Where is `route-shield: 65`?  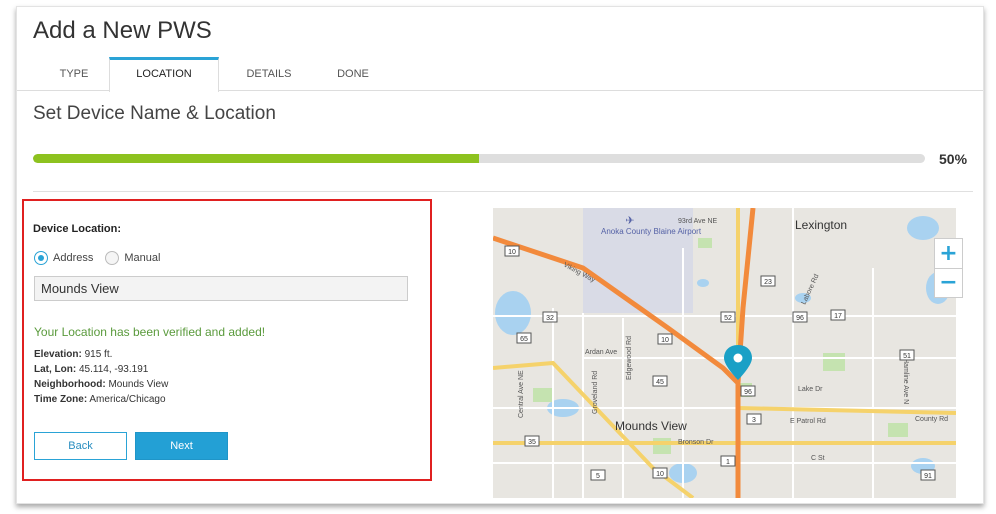
route-shield: 65 is located at coordinates (524, 338).